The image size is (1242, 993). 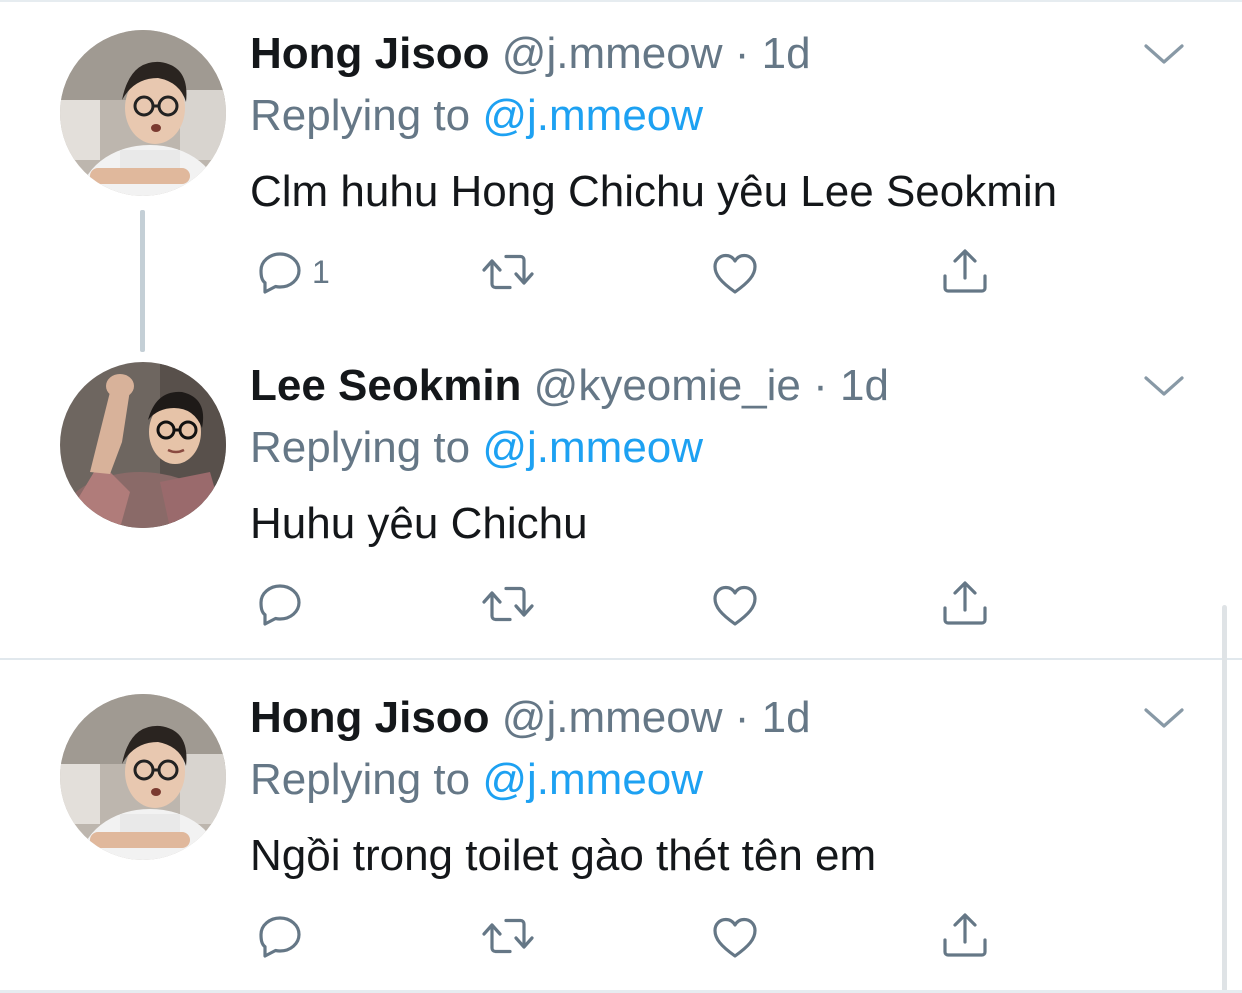 I want to click on scrollbar, so click(x=1224, y=799).